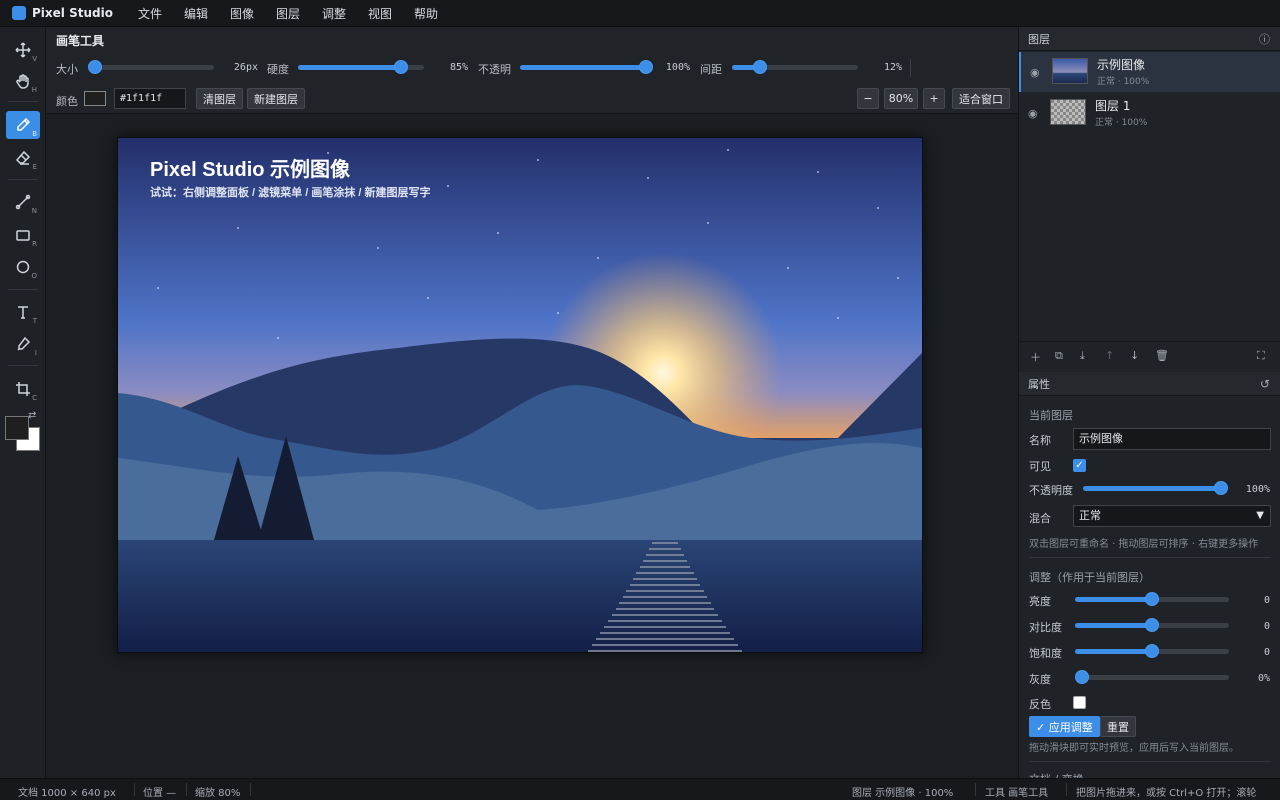 The image size is (1280, 800). I want to click on size-slider, so click(150, 67).